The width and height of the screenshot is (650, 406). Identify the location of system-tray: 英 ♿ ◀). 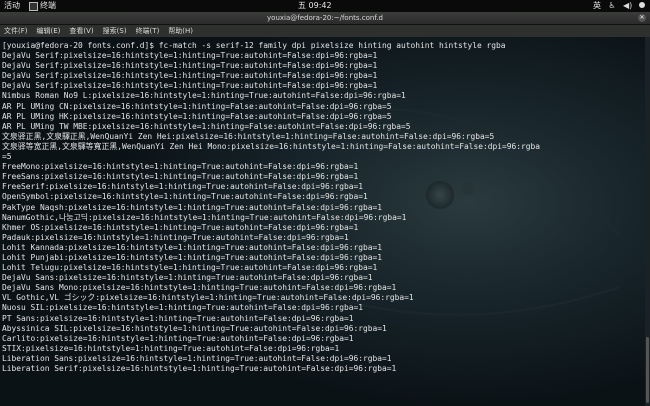
(619, 6).